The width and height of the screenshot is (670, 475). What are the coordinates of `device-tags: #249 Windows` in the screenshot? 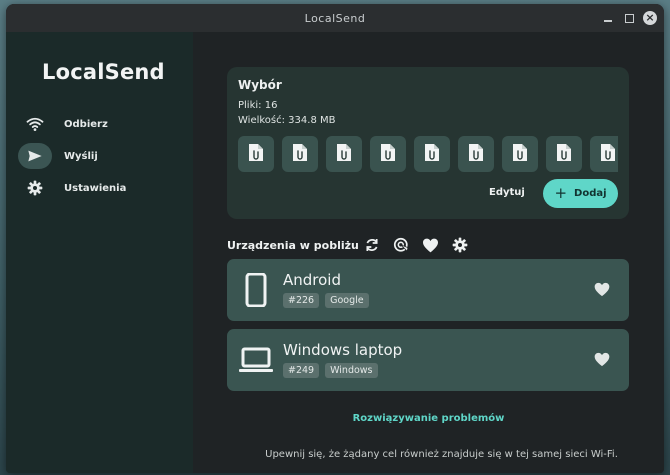 It's located at (333, 370).